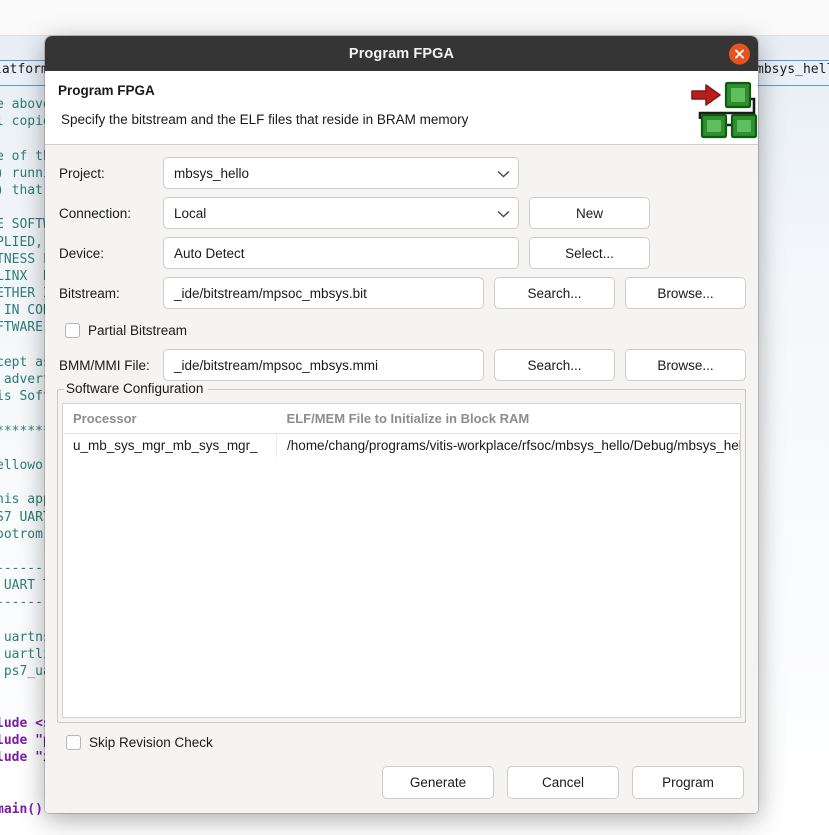 This screenshot has height=835, width=829. I want to click on label-connection: Connection:, so click(95, 213).